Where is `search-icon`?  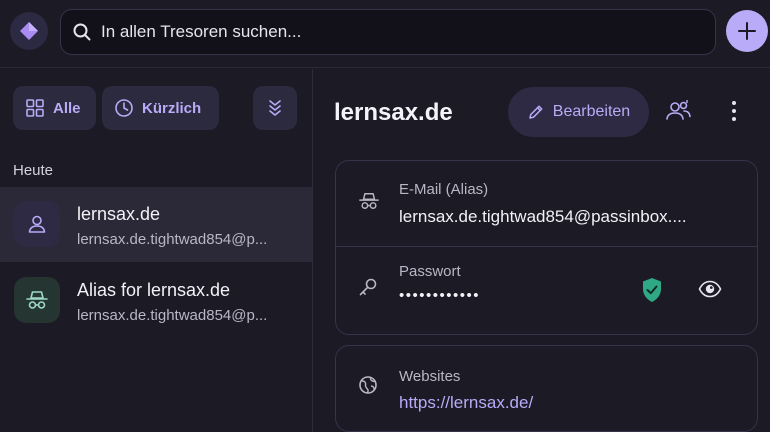
search-icon is located at coordinates (82, 32).